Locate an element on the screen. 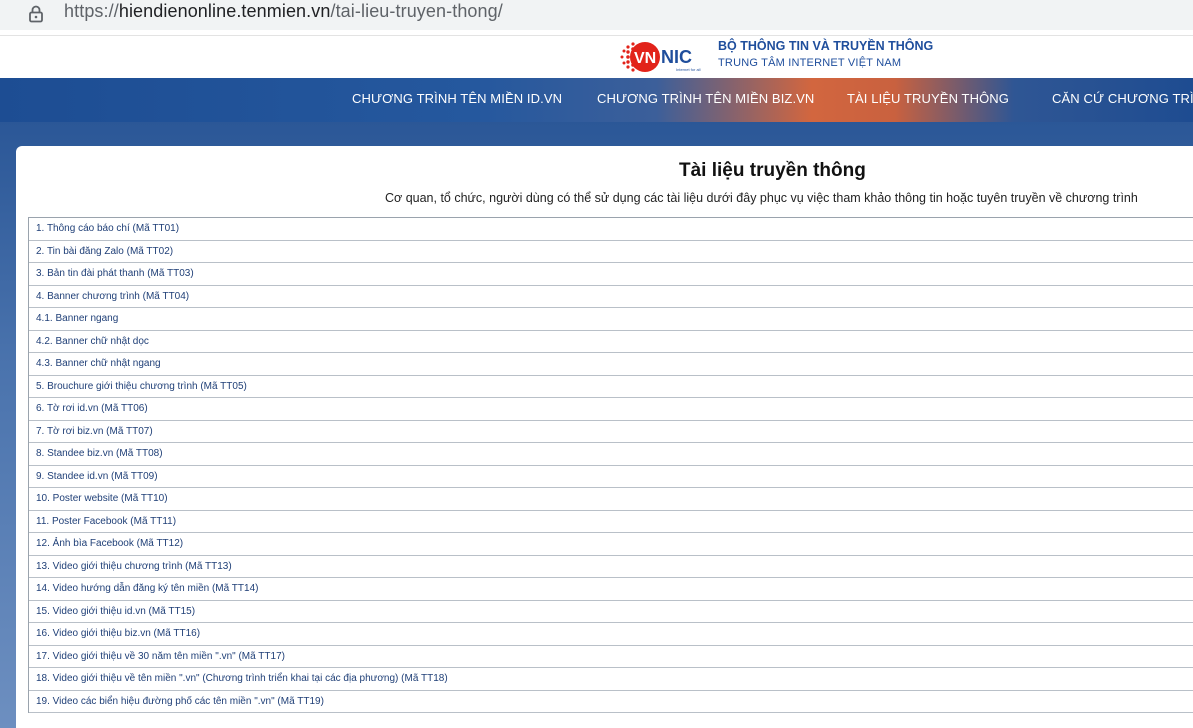 The height and width of the screenshot is (728, 1193). logo-vn-glyph: VN is located at coordinates (645, 58).